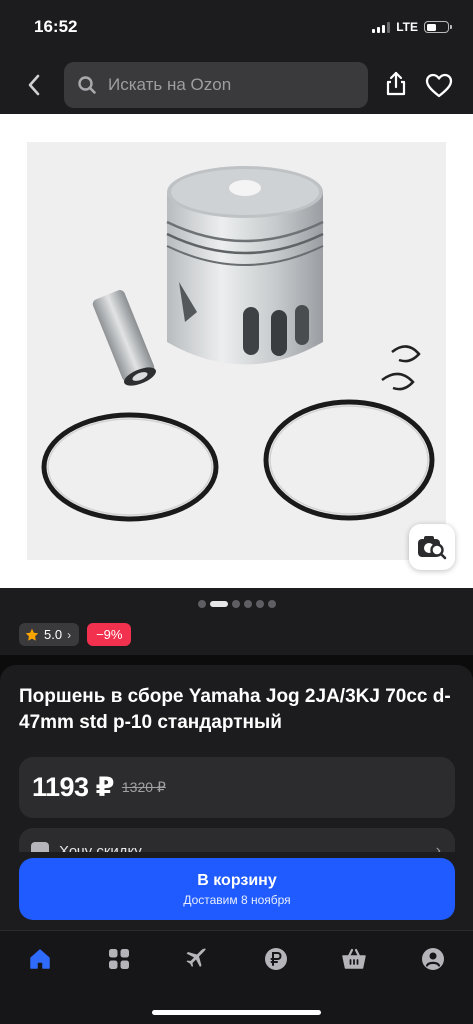 Image resolution: width=473 pixels, height=1024 pixels. Describe the element at coordinates (438, 27) in the screenshot. I see `battery-icon` at that location.